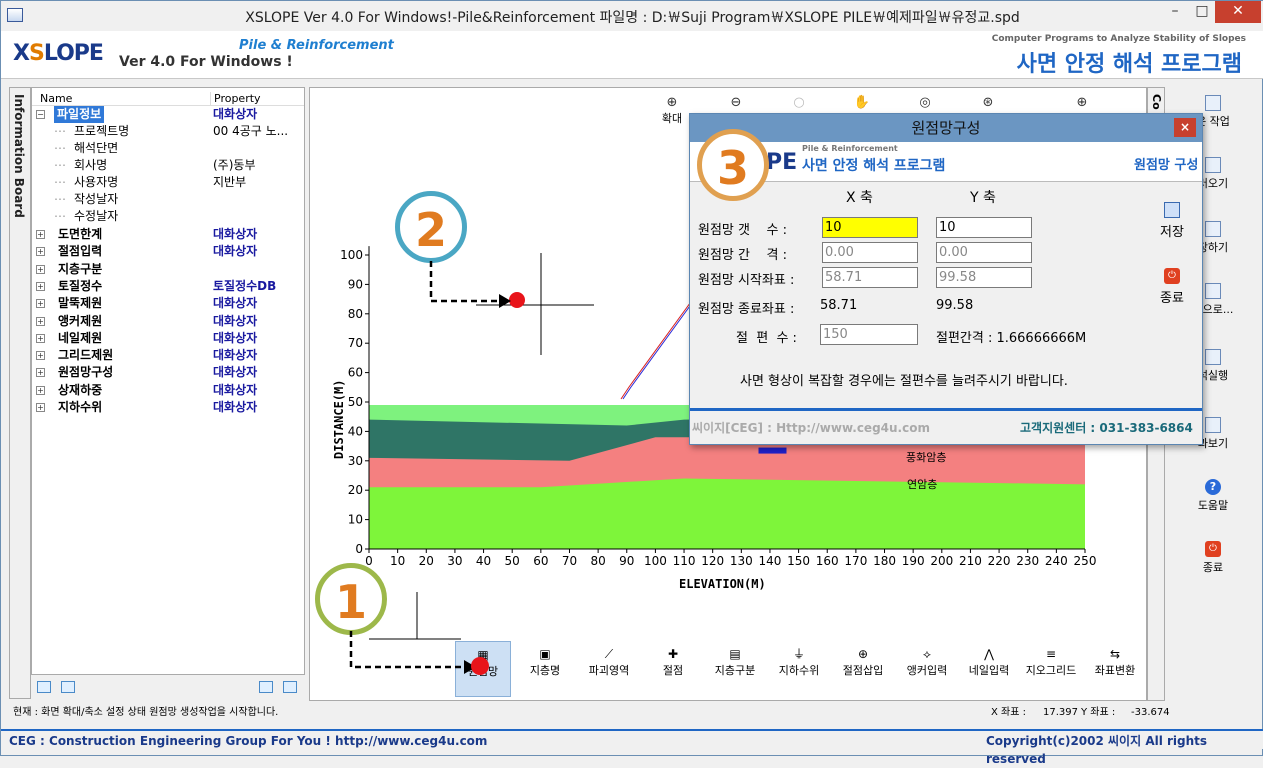 The height and width of the screenshot is (768, 1263). What do you see at coordinates (96, 148) in the screenshot?
I see `tree-item-label: 해석단면` at bounding box center [96, 148].